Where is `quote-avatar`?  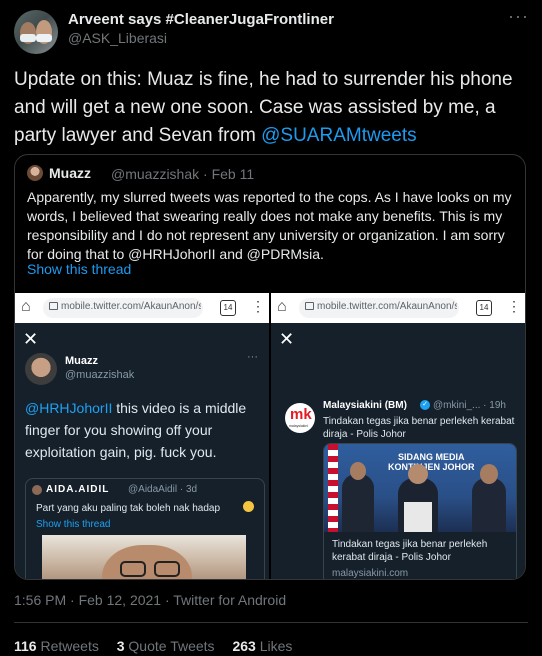 quote-avatar is located at coordinates (35, 173).